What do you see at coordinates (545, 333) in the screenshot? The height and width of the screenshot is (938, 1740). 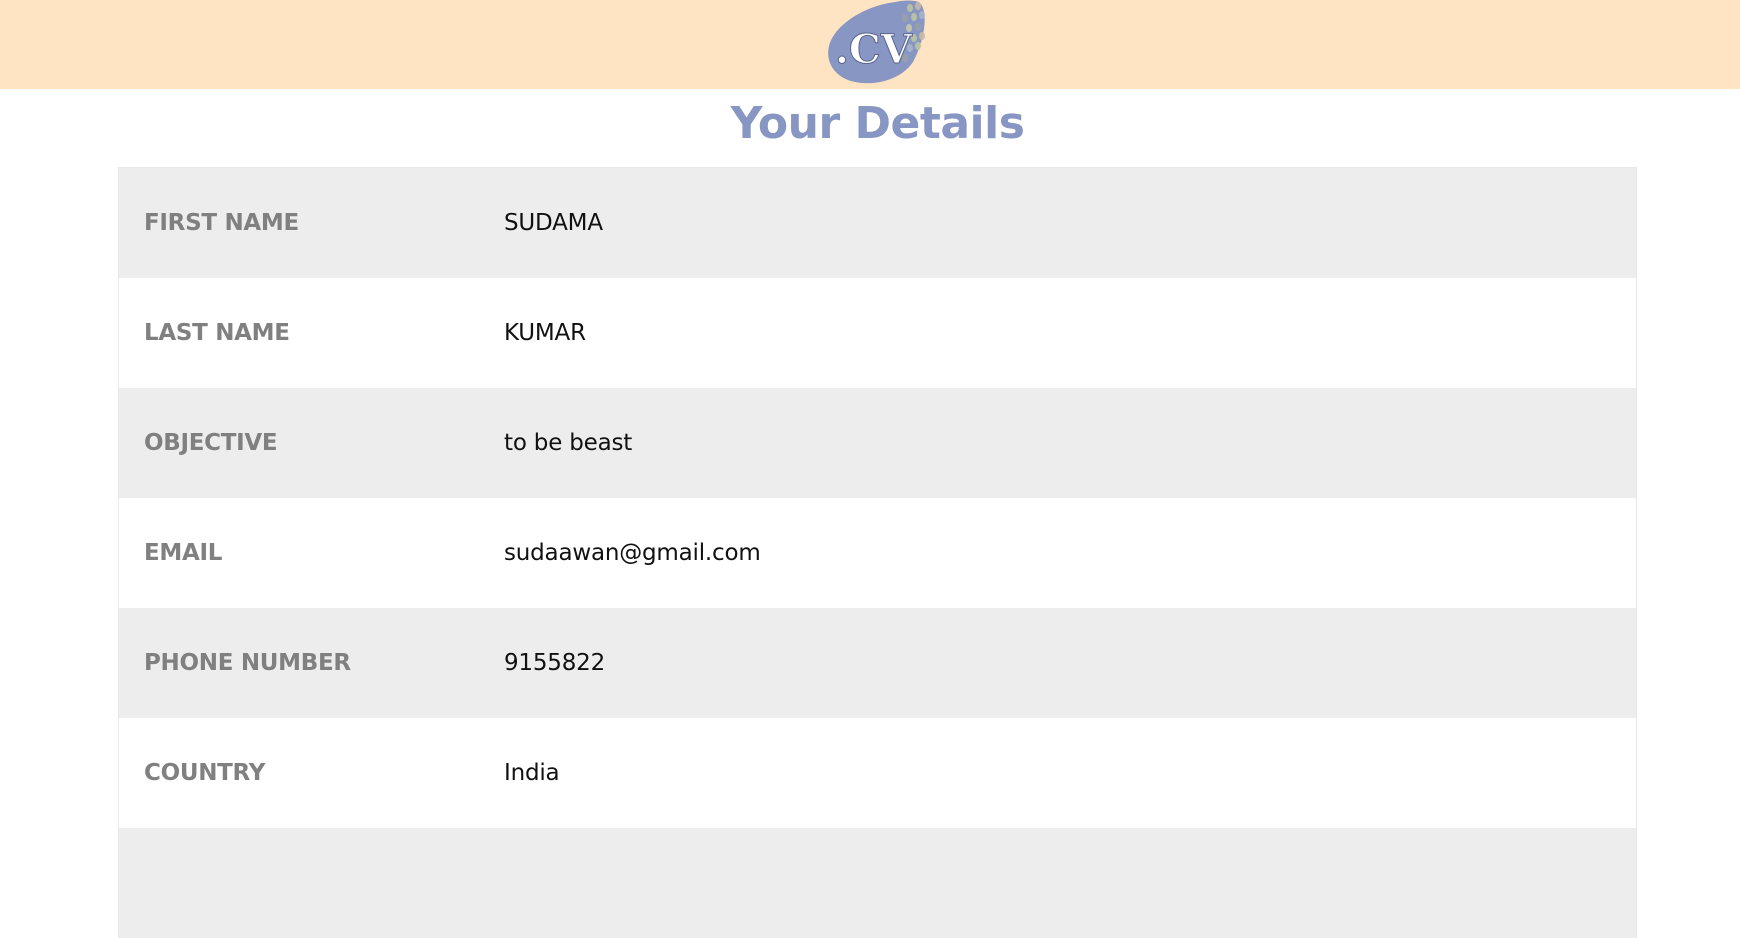 I see `detail-value: KUMAR` at bounding box center [545, 333].